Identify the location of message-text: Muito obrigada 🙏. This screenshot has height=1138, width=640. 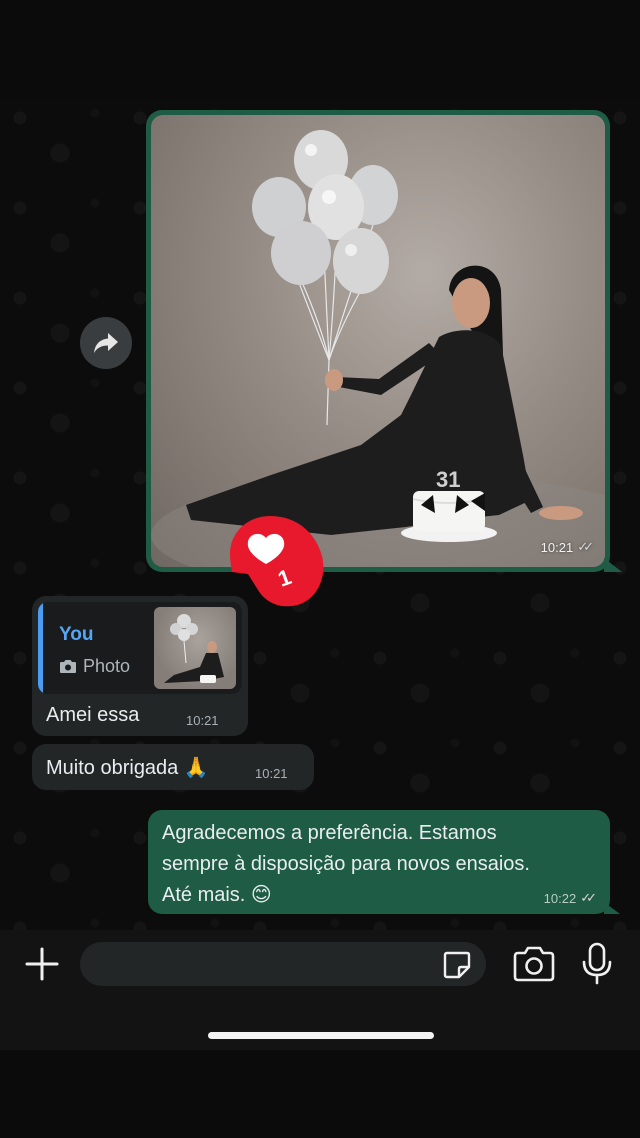
(127, 768).